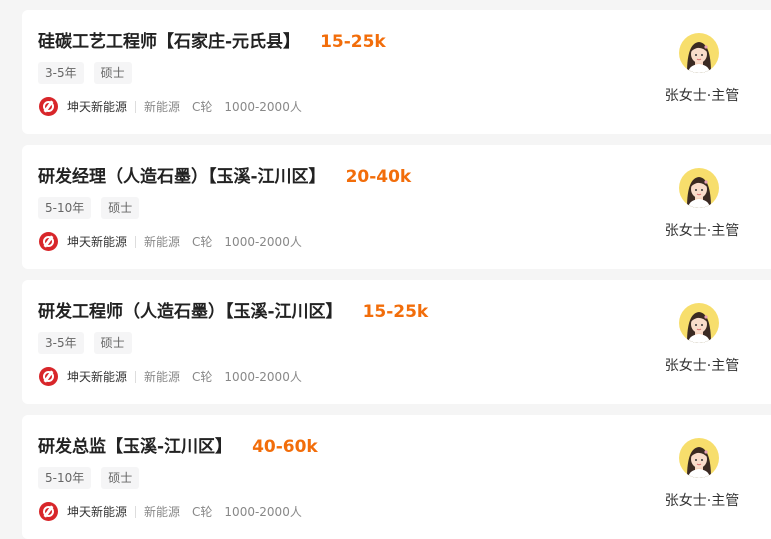 The width and height of the screenshot is (771, 539). I want to click on job-title-row: 研发经理（人造石墨）【玉溪-江川区】 20-40k, so click(224, 174).